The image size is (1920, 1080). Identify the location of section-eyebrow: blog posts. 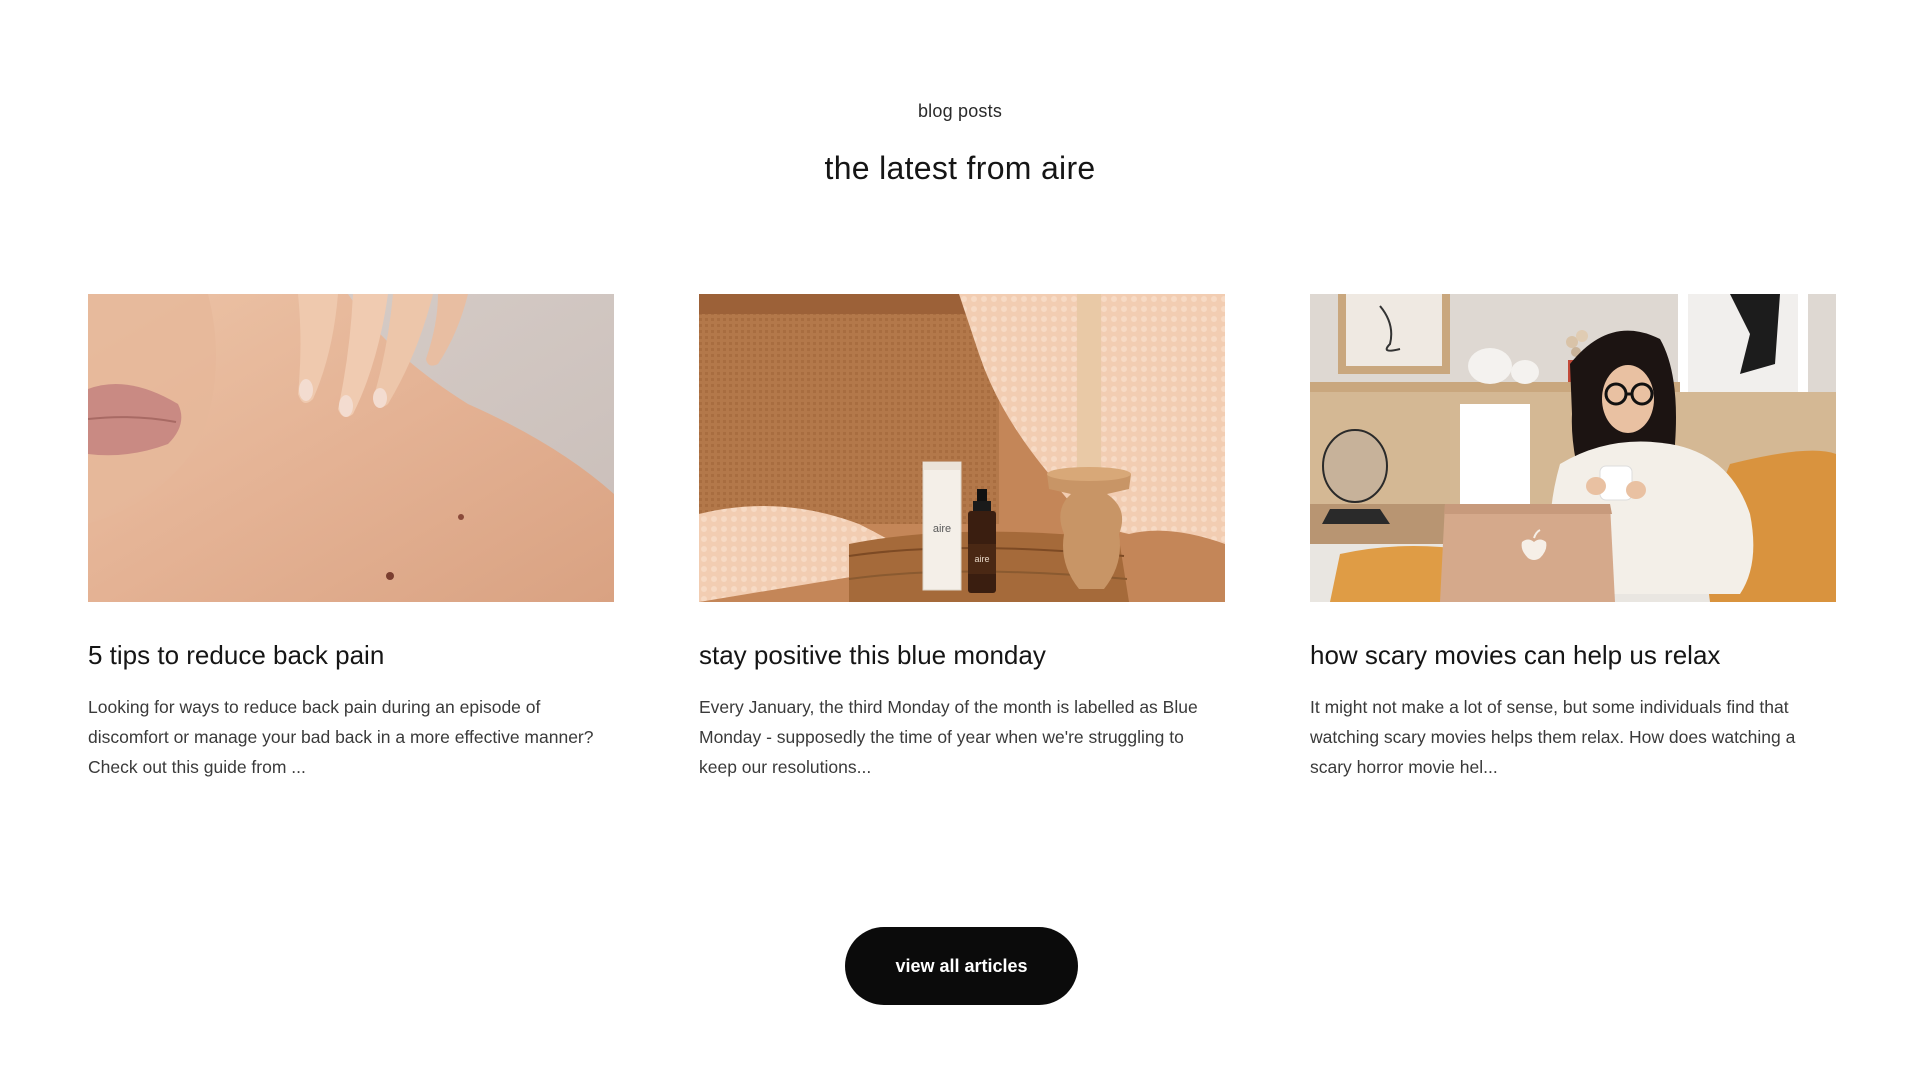
(960, 111).